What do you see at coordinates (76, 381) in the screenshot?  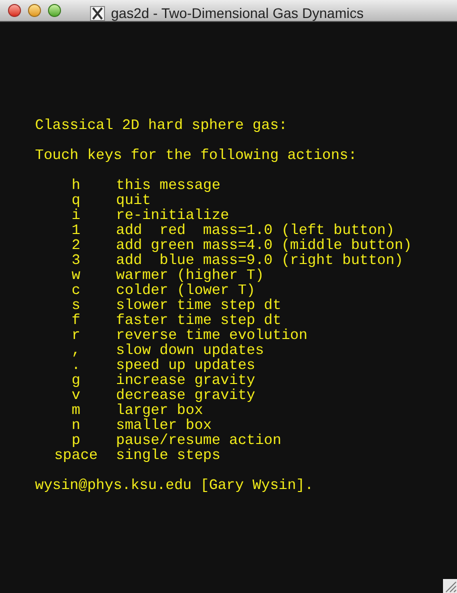 I see `key-label: g` at bounding box center [76, 381].